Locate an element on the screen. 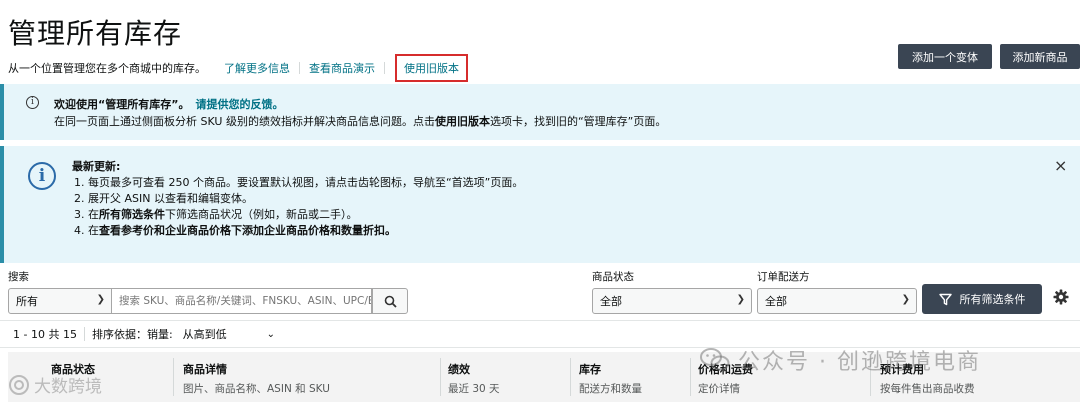 The image size is (1080, 402). update-text: 4. 在 is located at coordinates (86, 230).